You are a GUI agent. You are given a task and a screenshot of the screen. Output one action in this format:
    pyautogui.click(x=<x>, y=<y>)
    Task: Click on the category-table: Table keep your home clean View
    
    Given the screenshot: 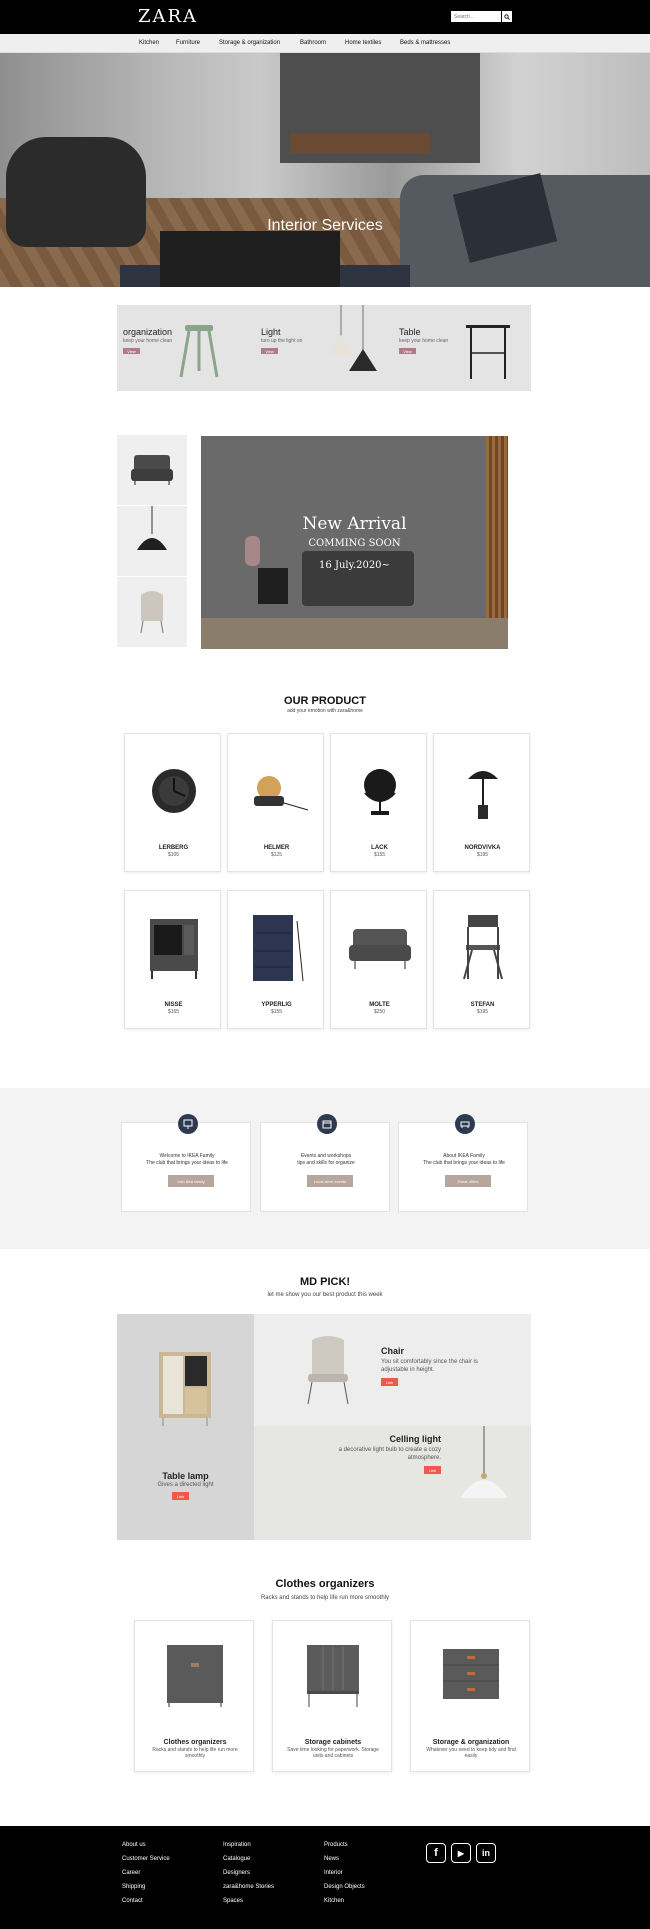 What is the action you would take?
    pyautogui.click(x=462, y=348)
    